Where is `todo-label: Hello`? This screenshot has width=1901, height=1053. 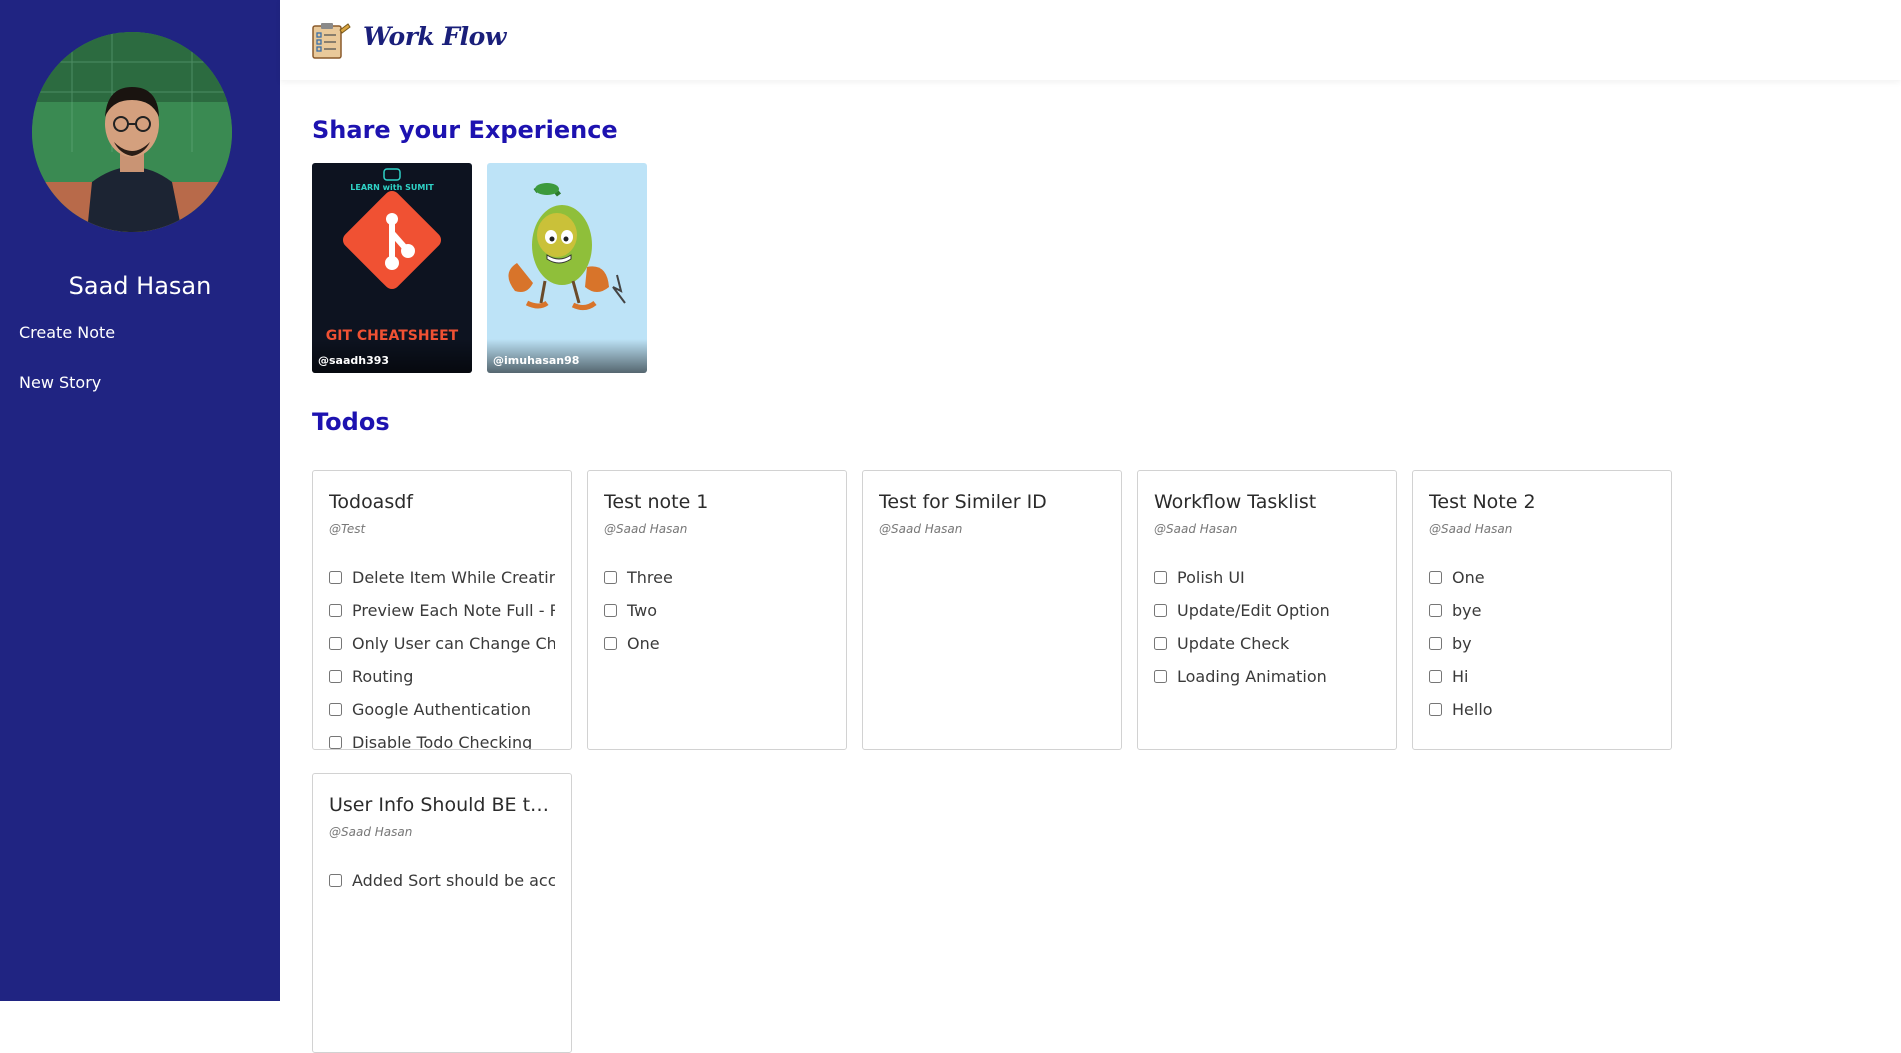 todo-label: Hello is located at coordinates (1472, 709).